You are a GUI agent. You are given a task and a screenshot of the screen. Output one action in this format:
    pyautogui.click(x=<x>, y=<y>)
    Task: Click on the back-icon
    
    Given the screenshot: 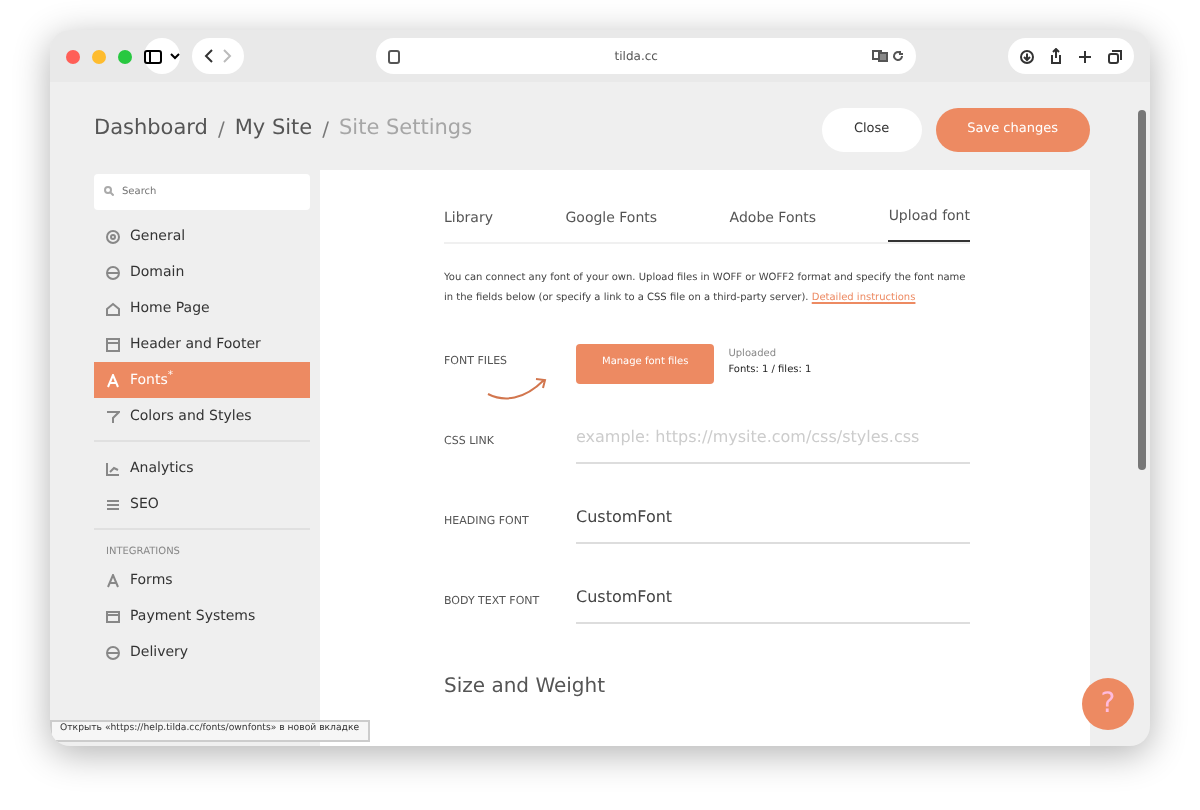 What is the action you would take?
    pyautogui.click(x=209, y=56)
    